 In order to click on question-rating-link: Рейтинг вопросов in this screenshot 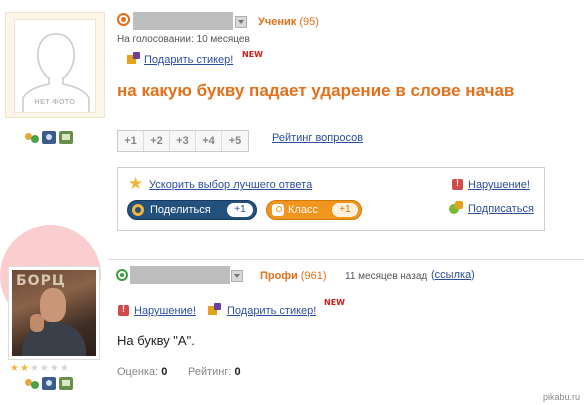, I will do `click(317, 138)`.